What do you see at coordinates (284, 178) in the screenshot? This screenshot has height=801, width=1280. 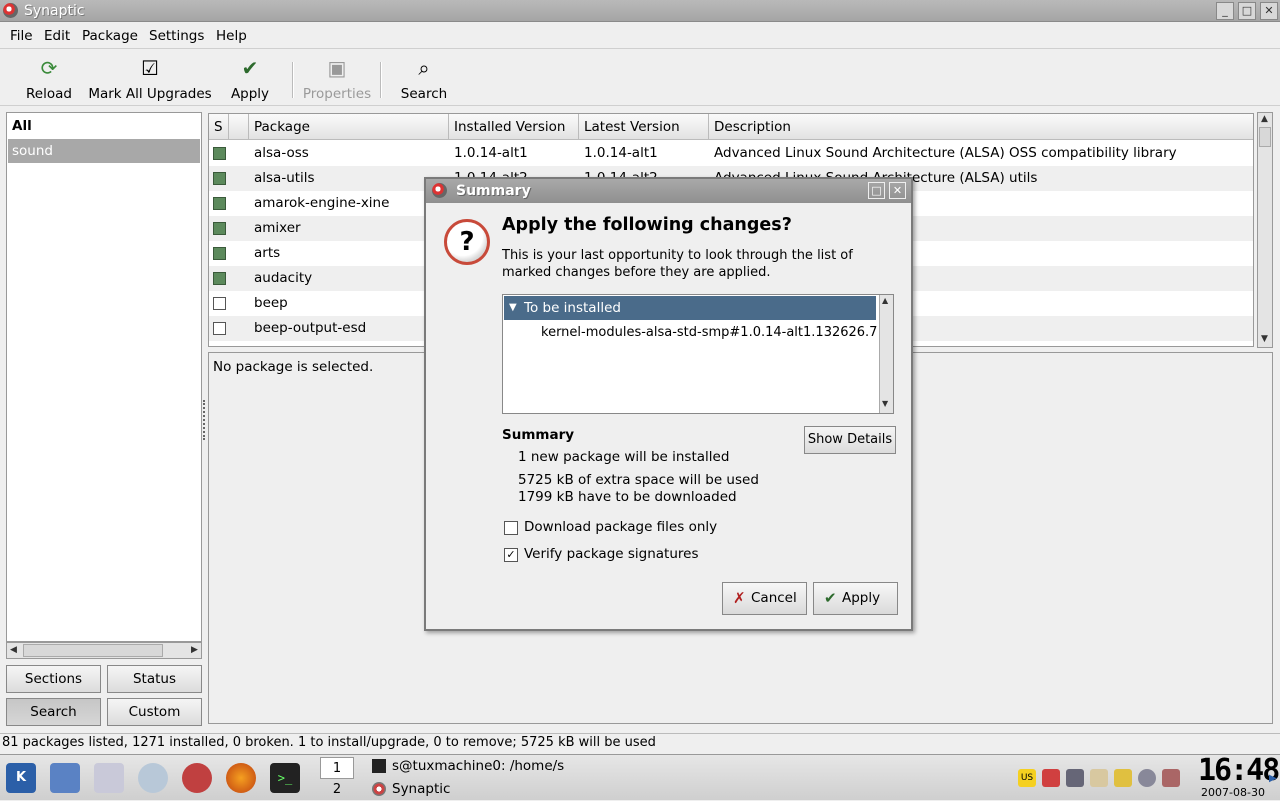 I see `cell-package: alsa-utils` at bounding box center [284, 178].